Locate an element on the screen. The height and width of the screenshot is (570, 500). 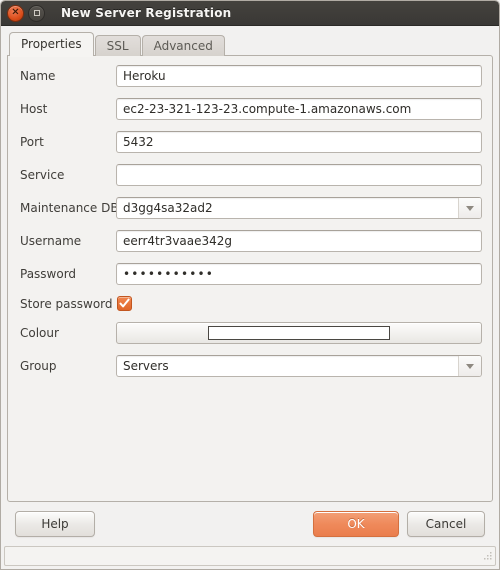
label-colour: Colour is located at coordinates (39, 333).